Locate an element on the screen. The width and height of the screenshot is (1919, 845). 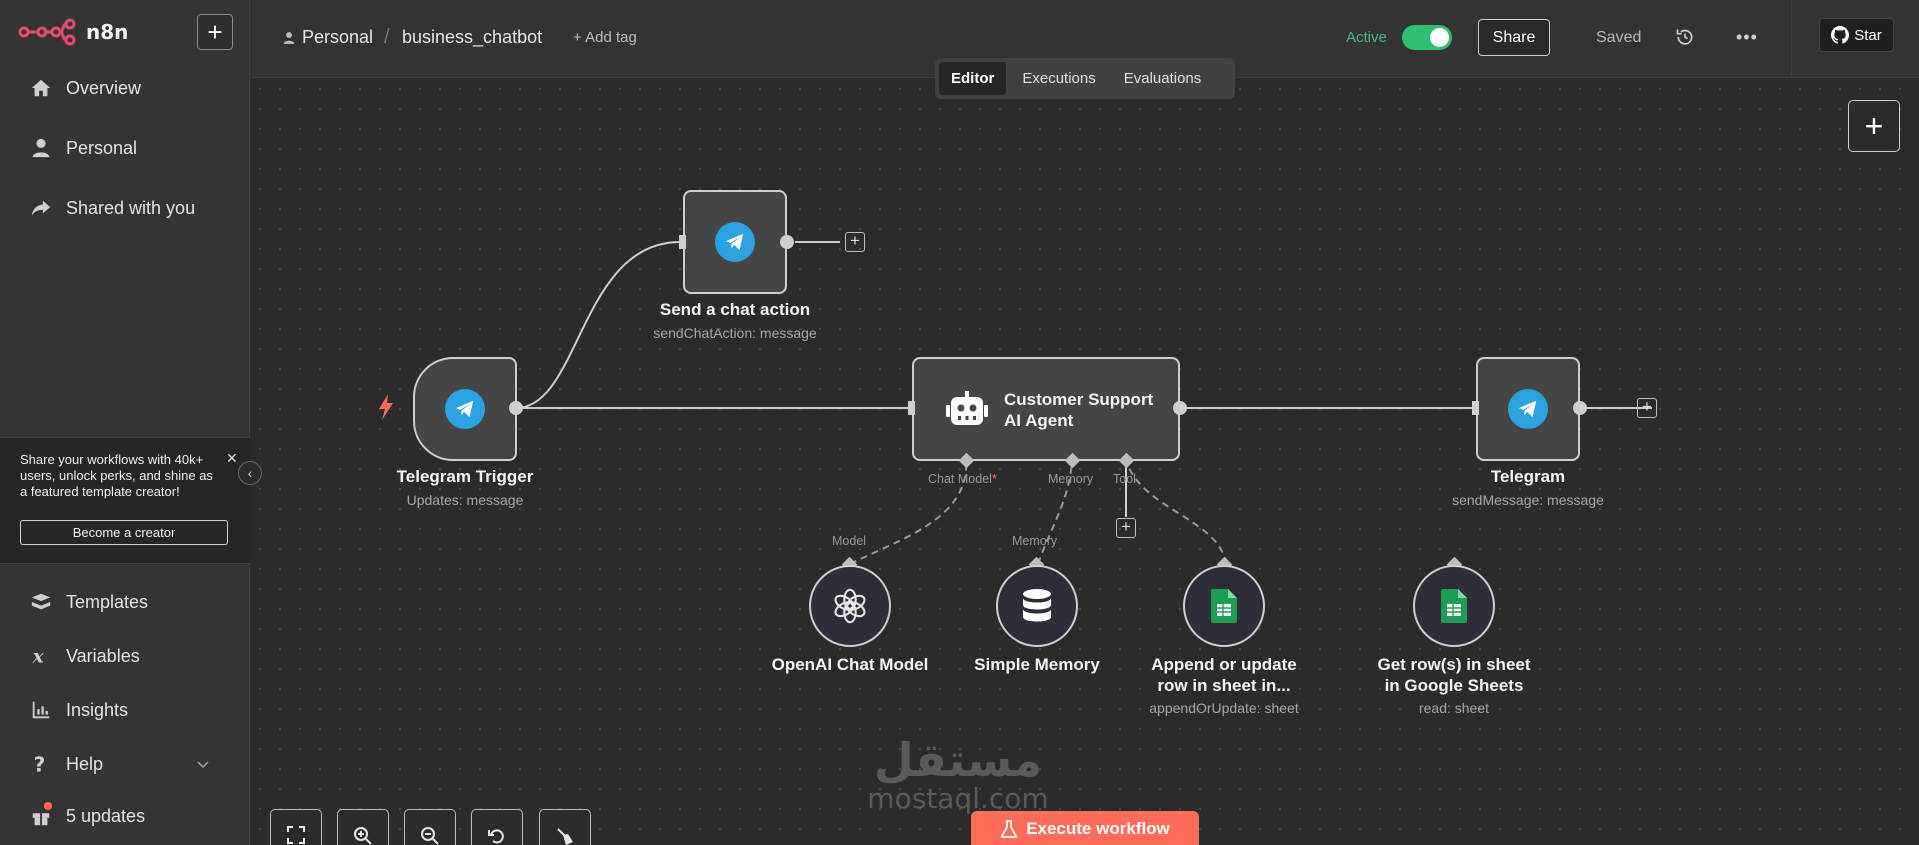
tidy-up-button is located at coordinates (565, 827).